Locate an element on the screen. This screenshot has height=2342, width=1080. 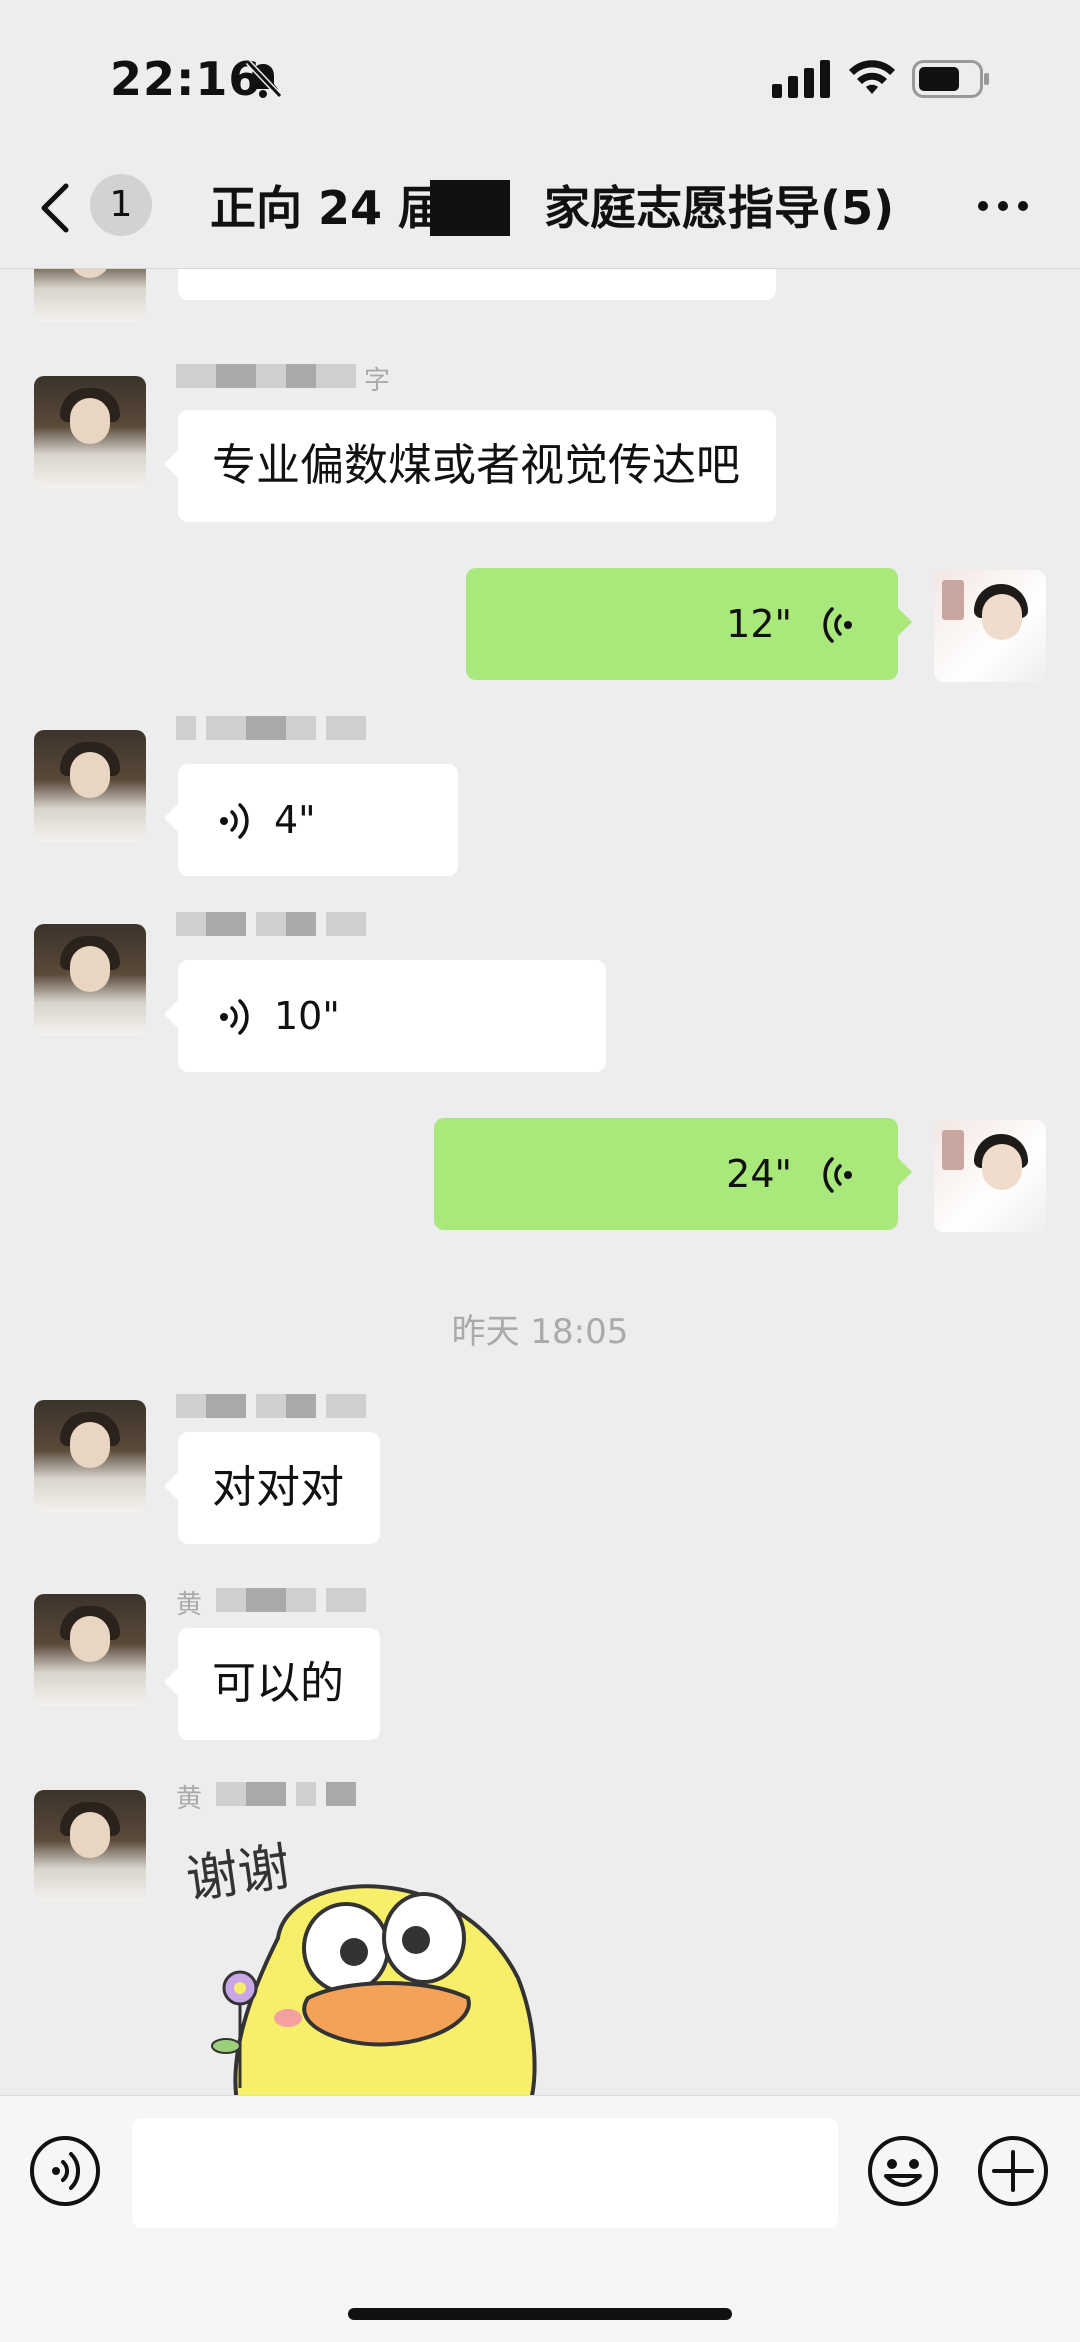
battery-icon is located at coordinates (950, 79).